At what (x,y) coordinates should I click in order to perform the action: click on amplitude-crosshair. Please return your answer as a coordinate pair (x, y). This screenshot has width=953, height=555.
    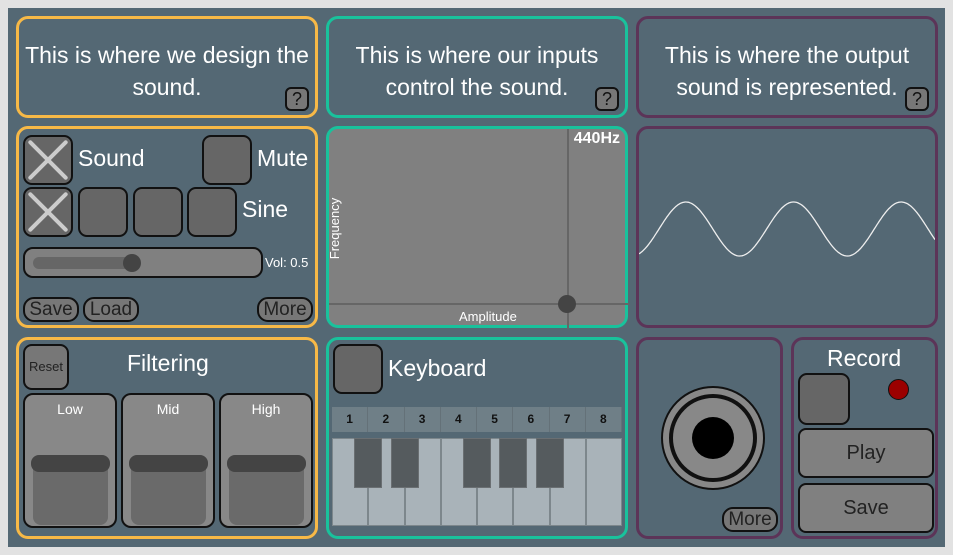
    Looking at the image, I should click on (479, 304).